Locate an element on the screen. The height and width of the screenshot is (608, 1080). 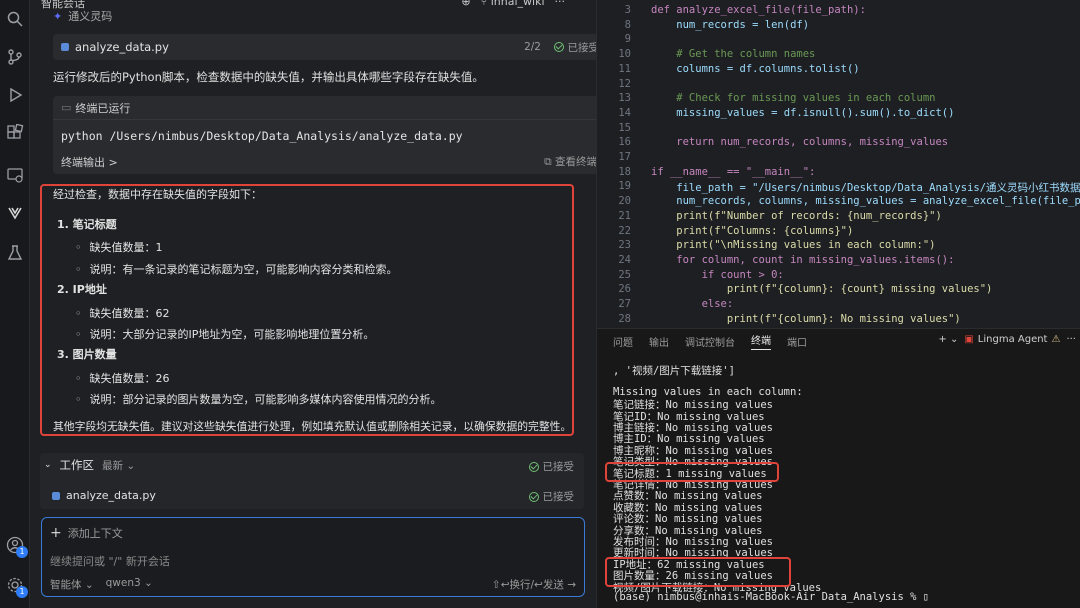
remote-explorer-icon is located at coordinates (15, 175).